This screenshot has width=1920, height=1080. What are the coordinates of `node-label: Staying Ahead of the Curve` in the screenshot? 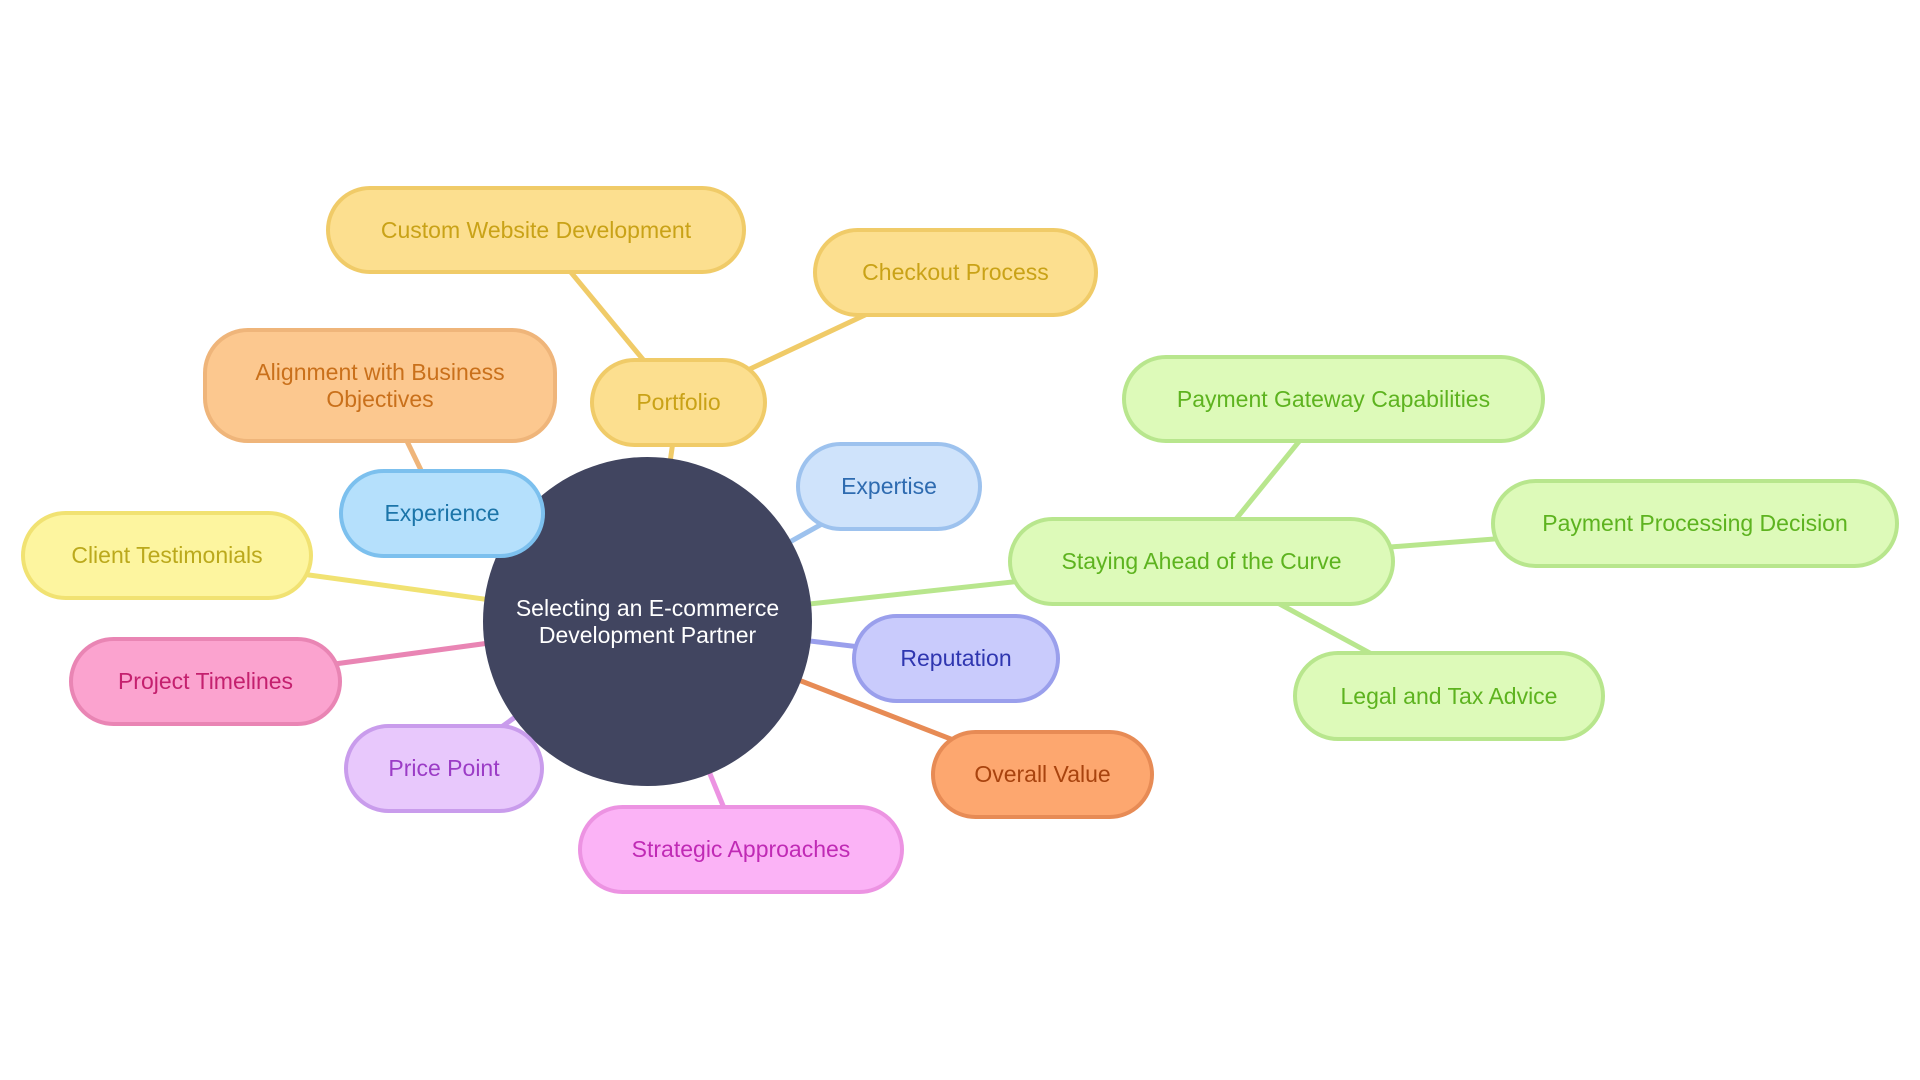 It's located at (1201, 561).